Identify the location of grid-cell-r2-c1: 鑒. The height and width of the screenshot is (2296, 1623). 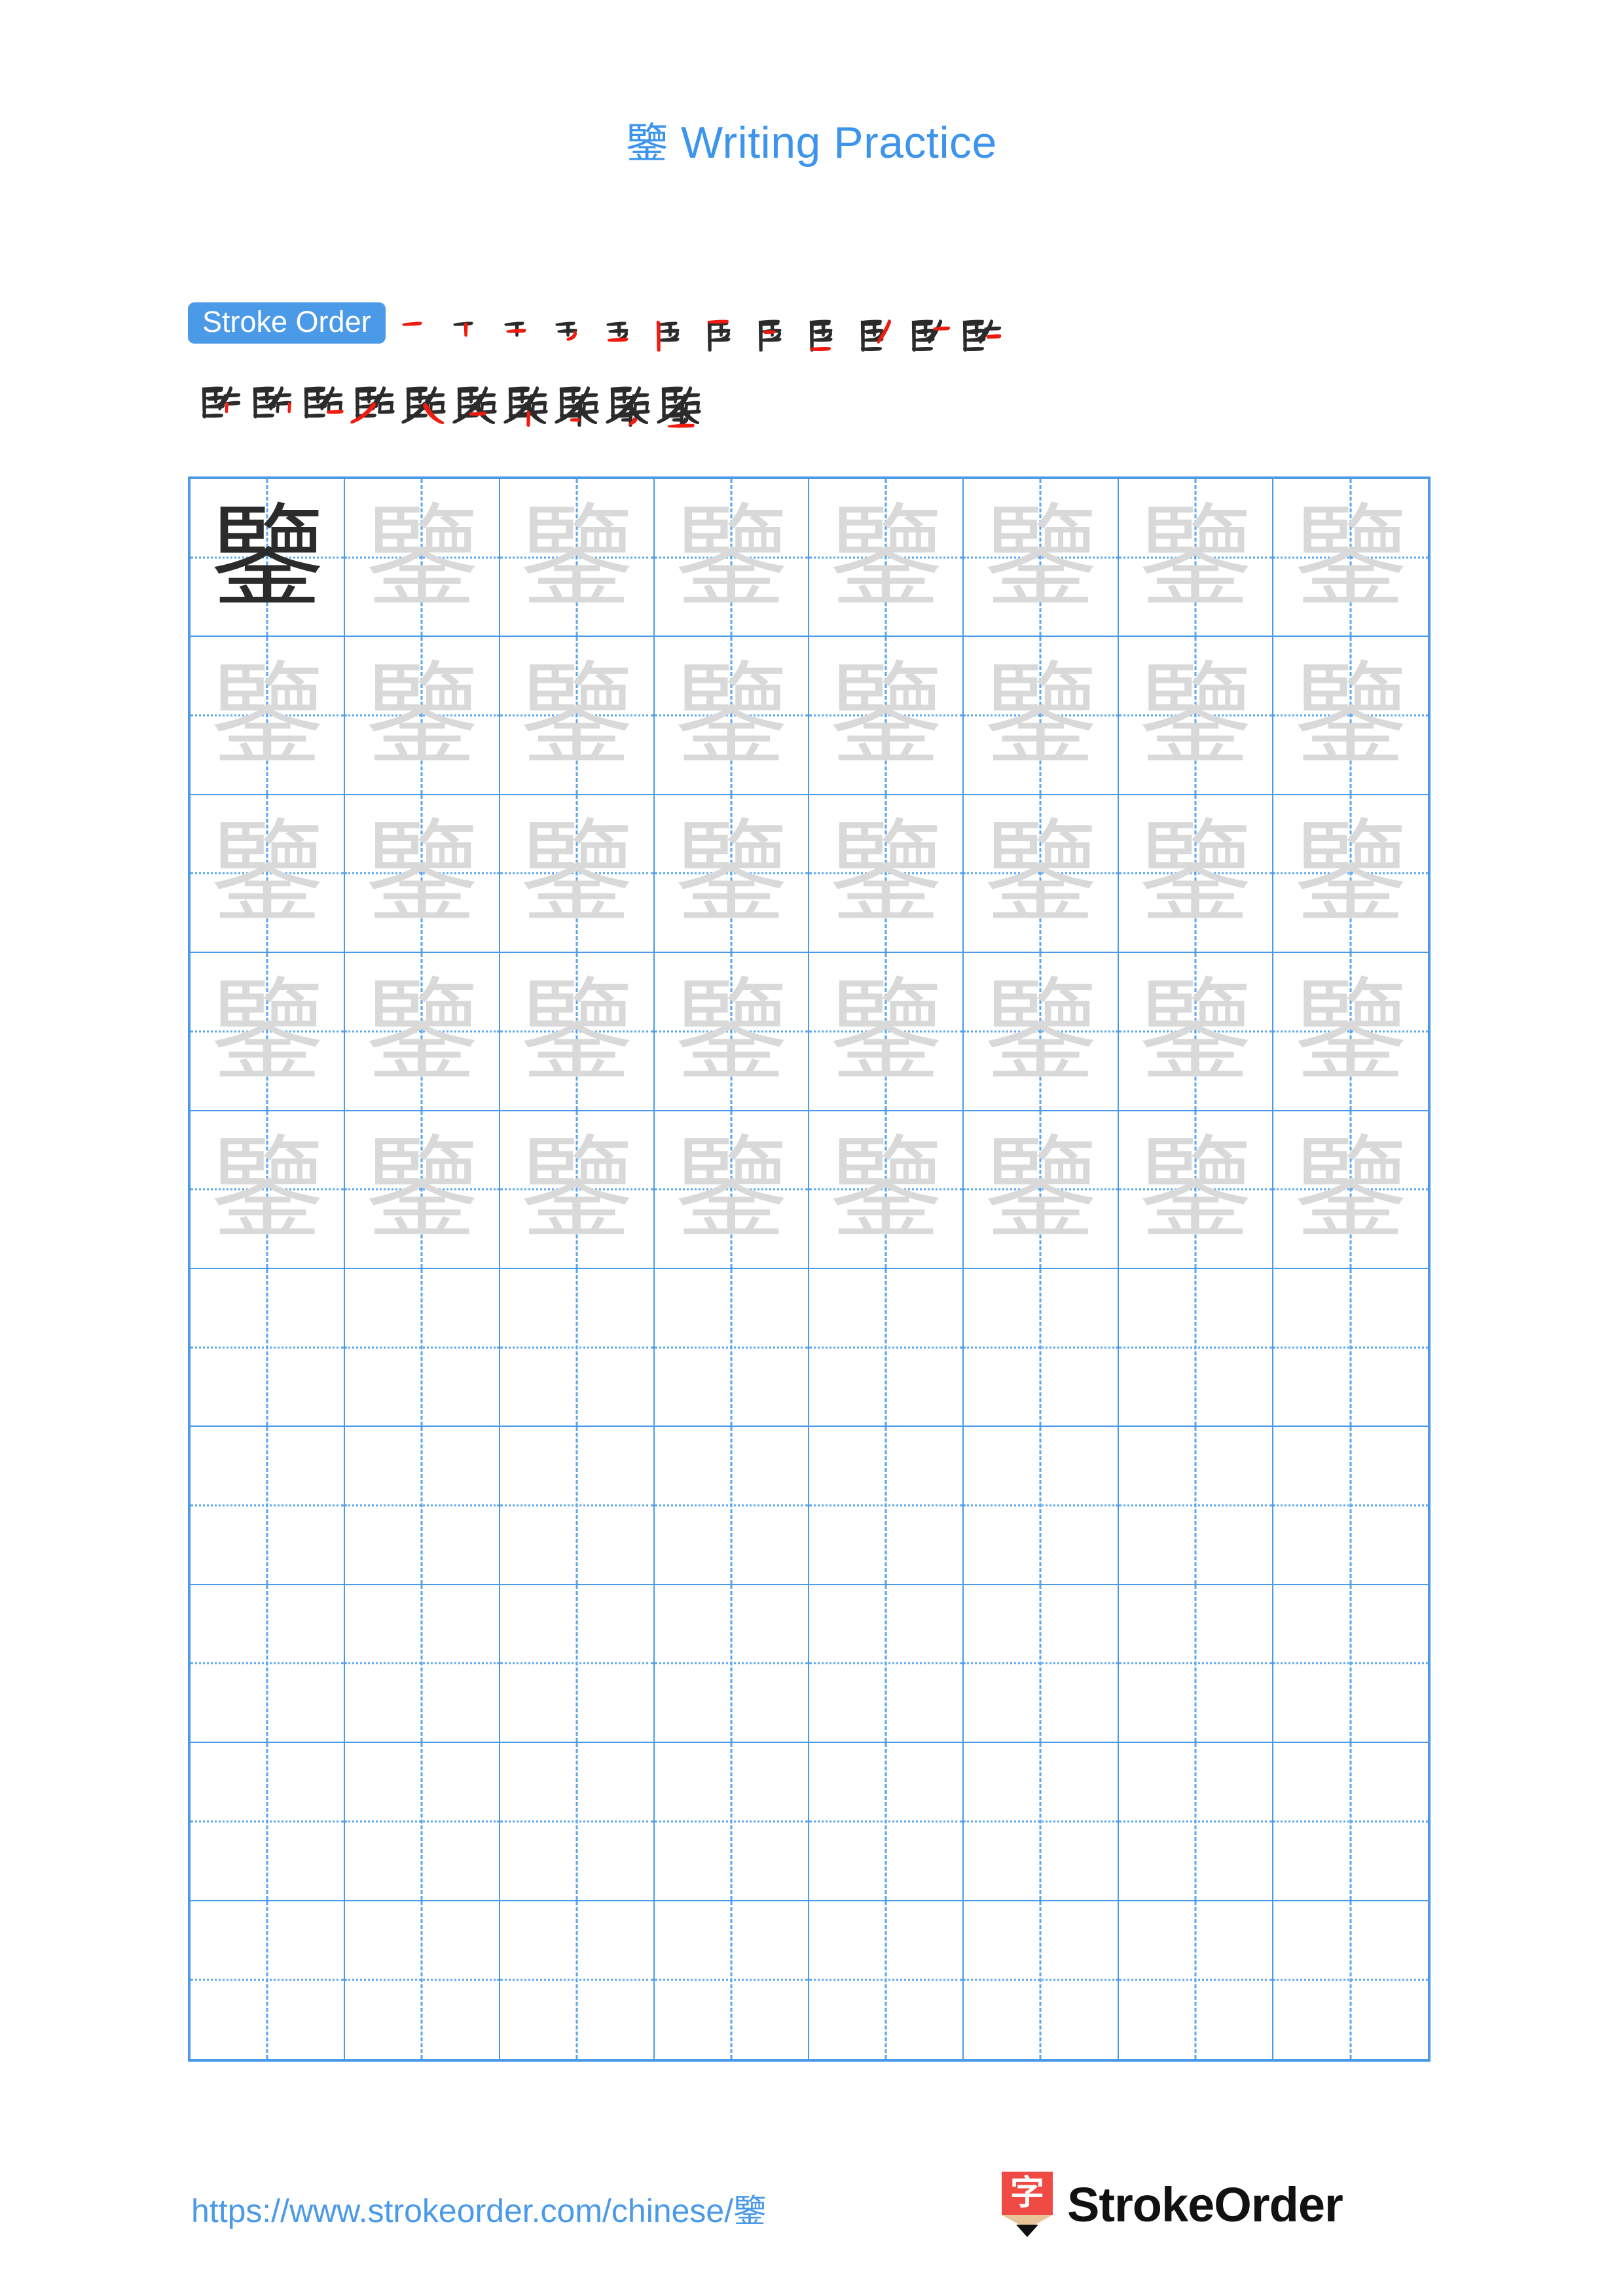
(268, 716).